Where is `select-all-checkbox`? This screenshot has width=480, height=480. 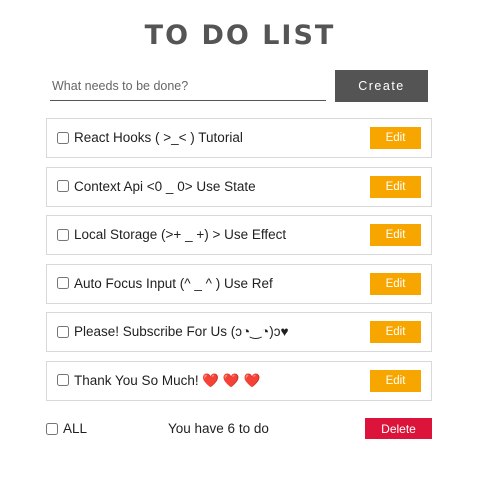 select-all-checkbox is located at coordinates (52, 429).